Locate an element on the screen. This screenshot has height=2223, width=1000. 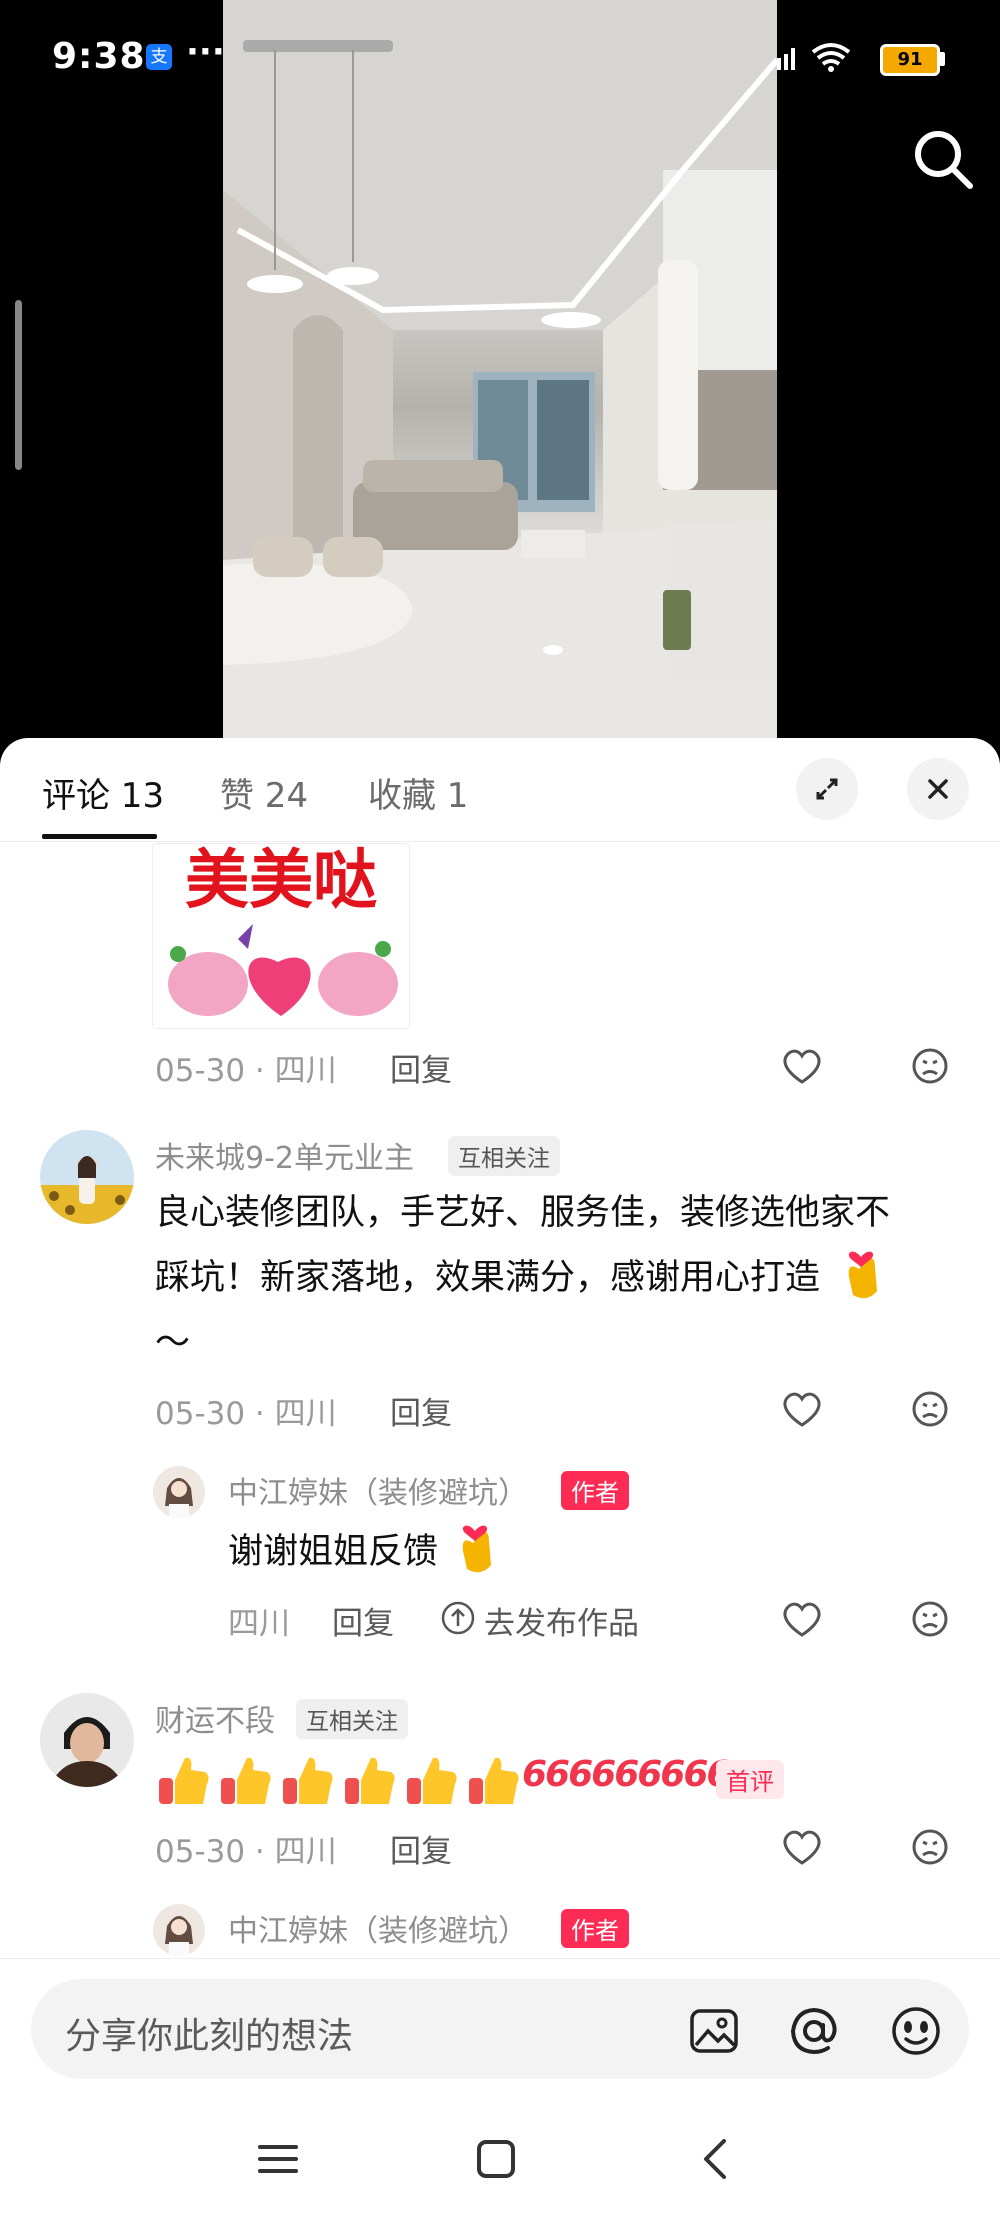
image-icon is located at coordinates (714, 2031).